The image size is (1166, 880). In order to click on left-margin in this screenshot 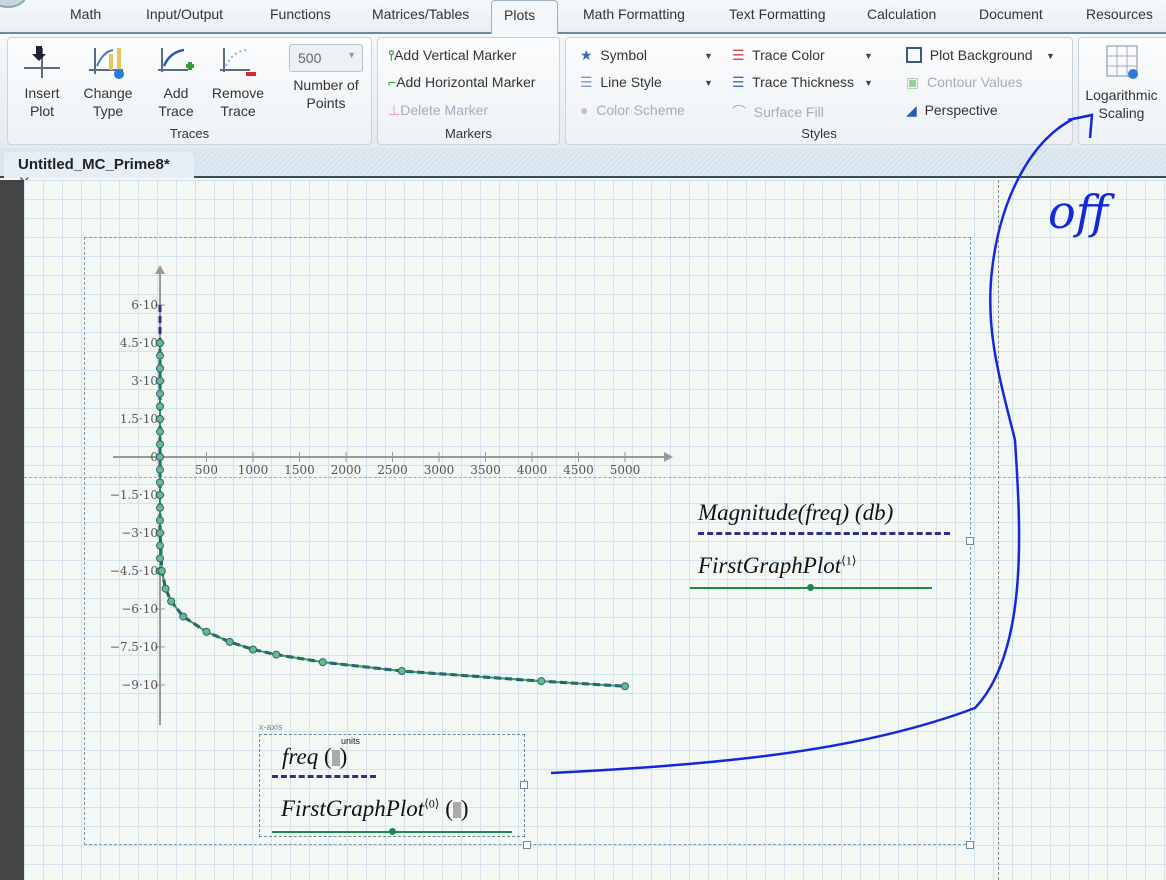, I will do `click(12, 530)`.